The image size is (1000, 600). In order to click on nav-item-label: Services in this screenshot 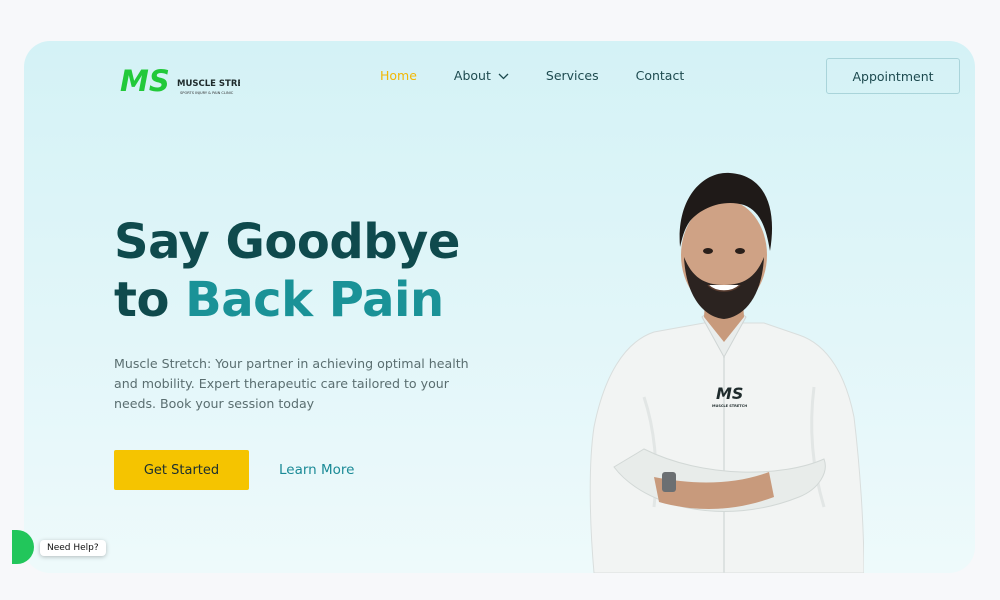, I will do `click(572, 75)`.